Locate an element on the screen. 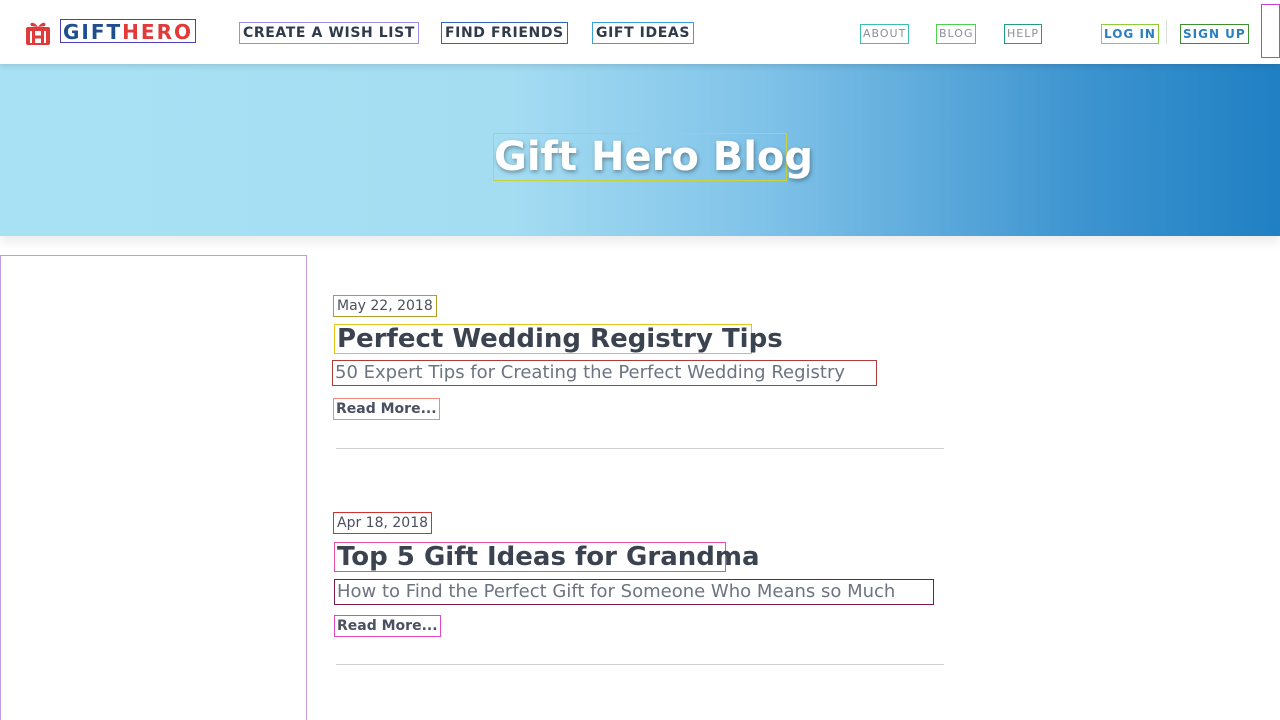 This screenshot has width=1280, height=720. nav-divider is located at coordinates (1166, 32).